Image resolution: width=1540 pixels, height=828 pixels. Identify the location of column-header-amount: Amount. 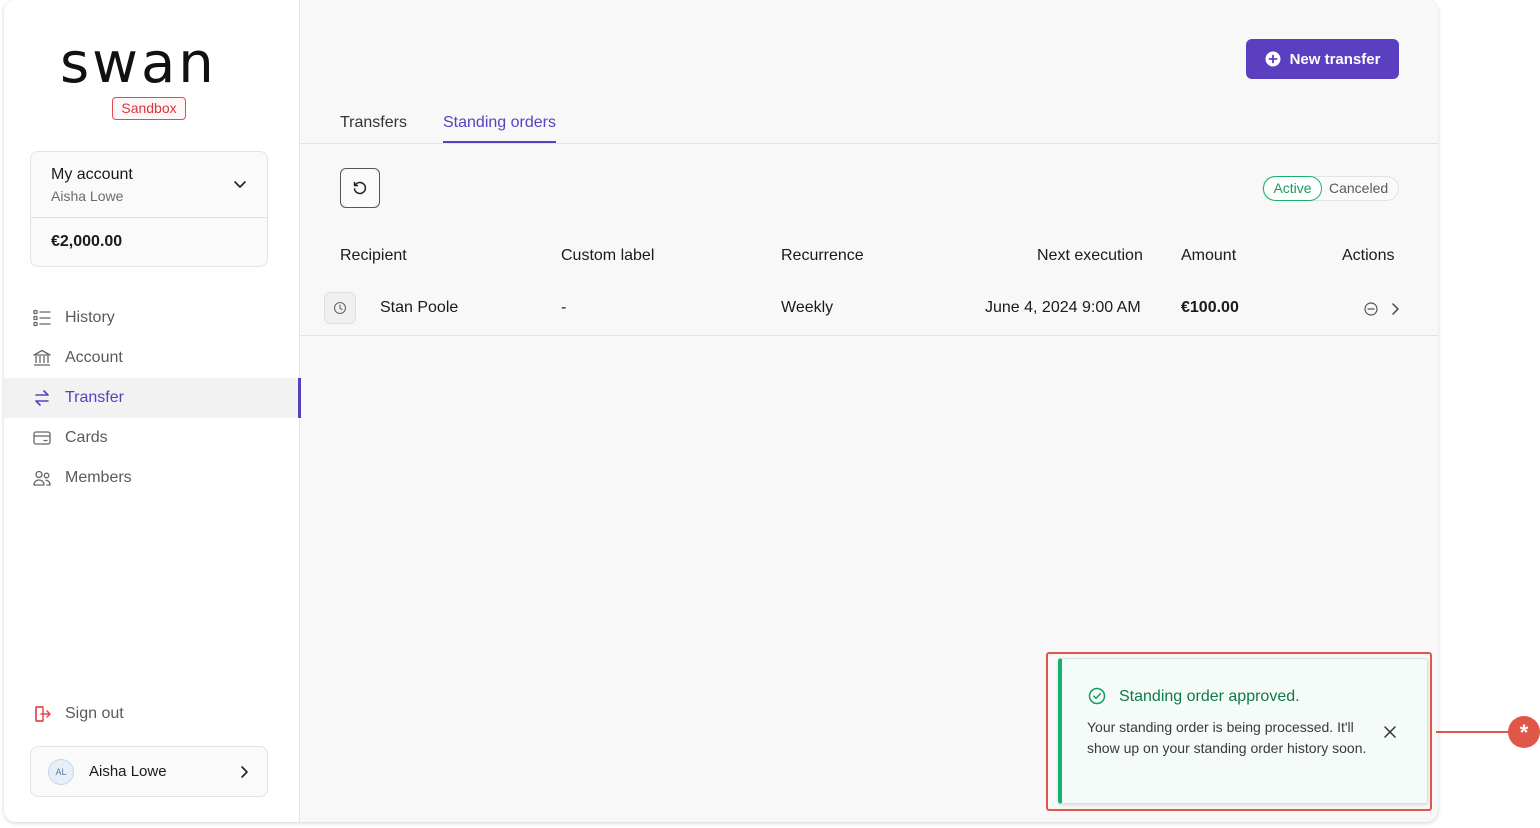
(1208, 256).